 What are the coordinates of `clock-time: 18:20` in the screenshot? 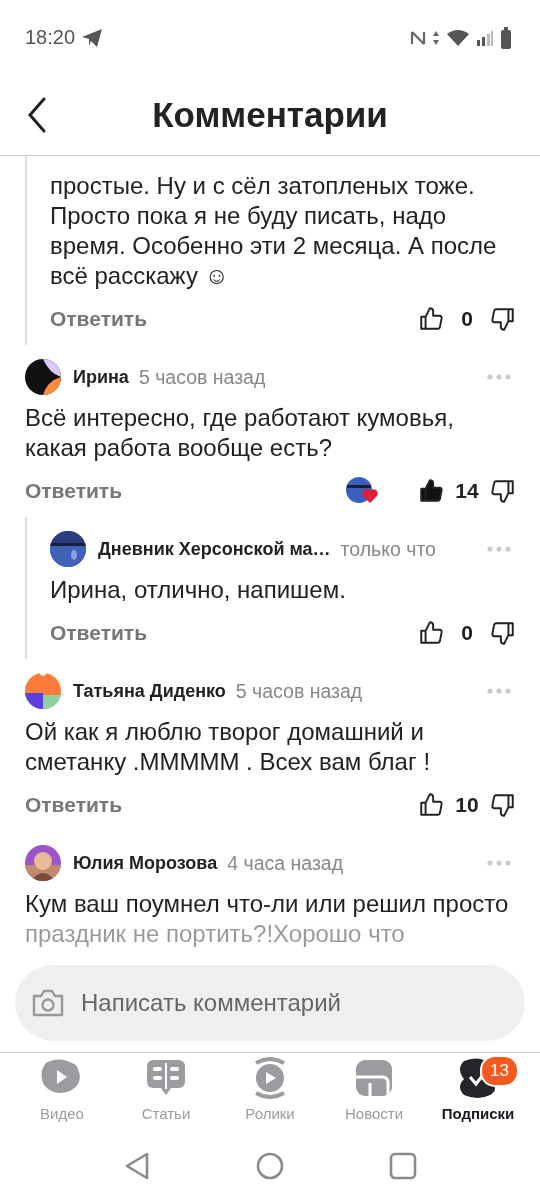 It's located at (50, 37).